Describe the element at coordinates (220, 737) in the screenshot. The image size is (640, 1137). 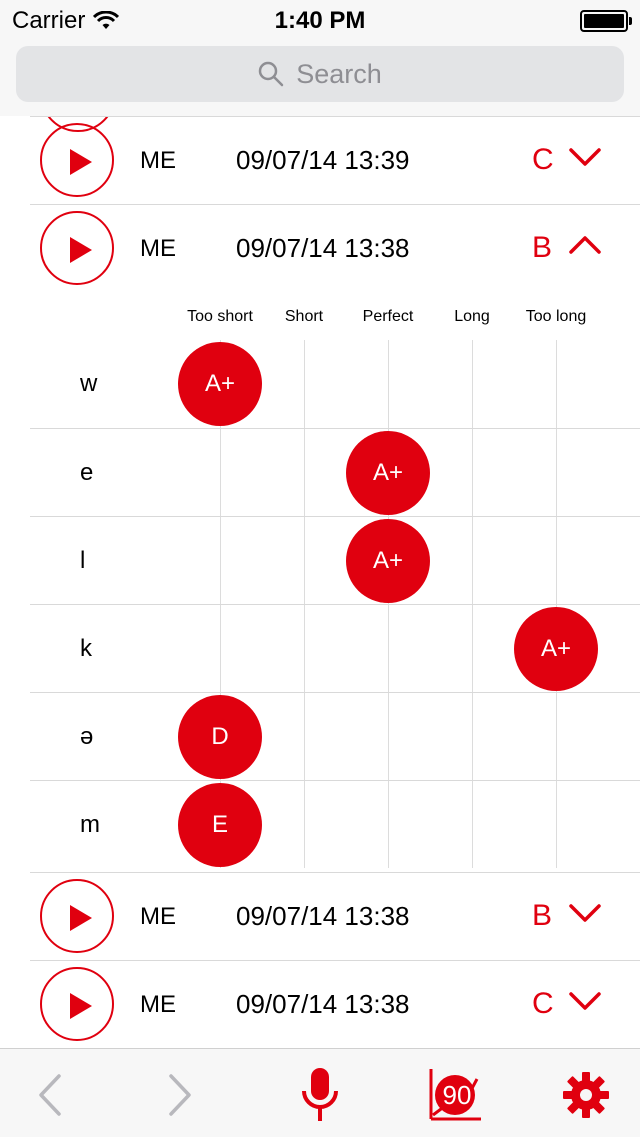
I see `phoneme-grade-marker: D` at that location.